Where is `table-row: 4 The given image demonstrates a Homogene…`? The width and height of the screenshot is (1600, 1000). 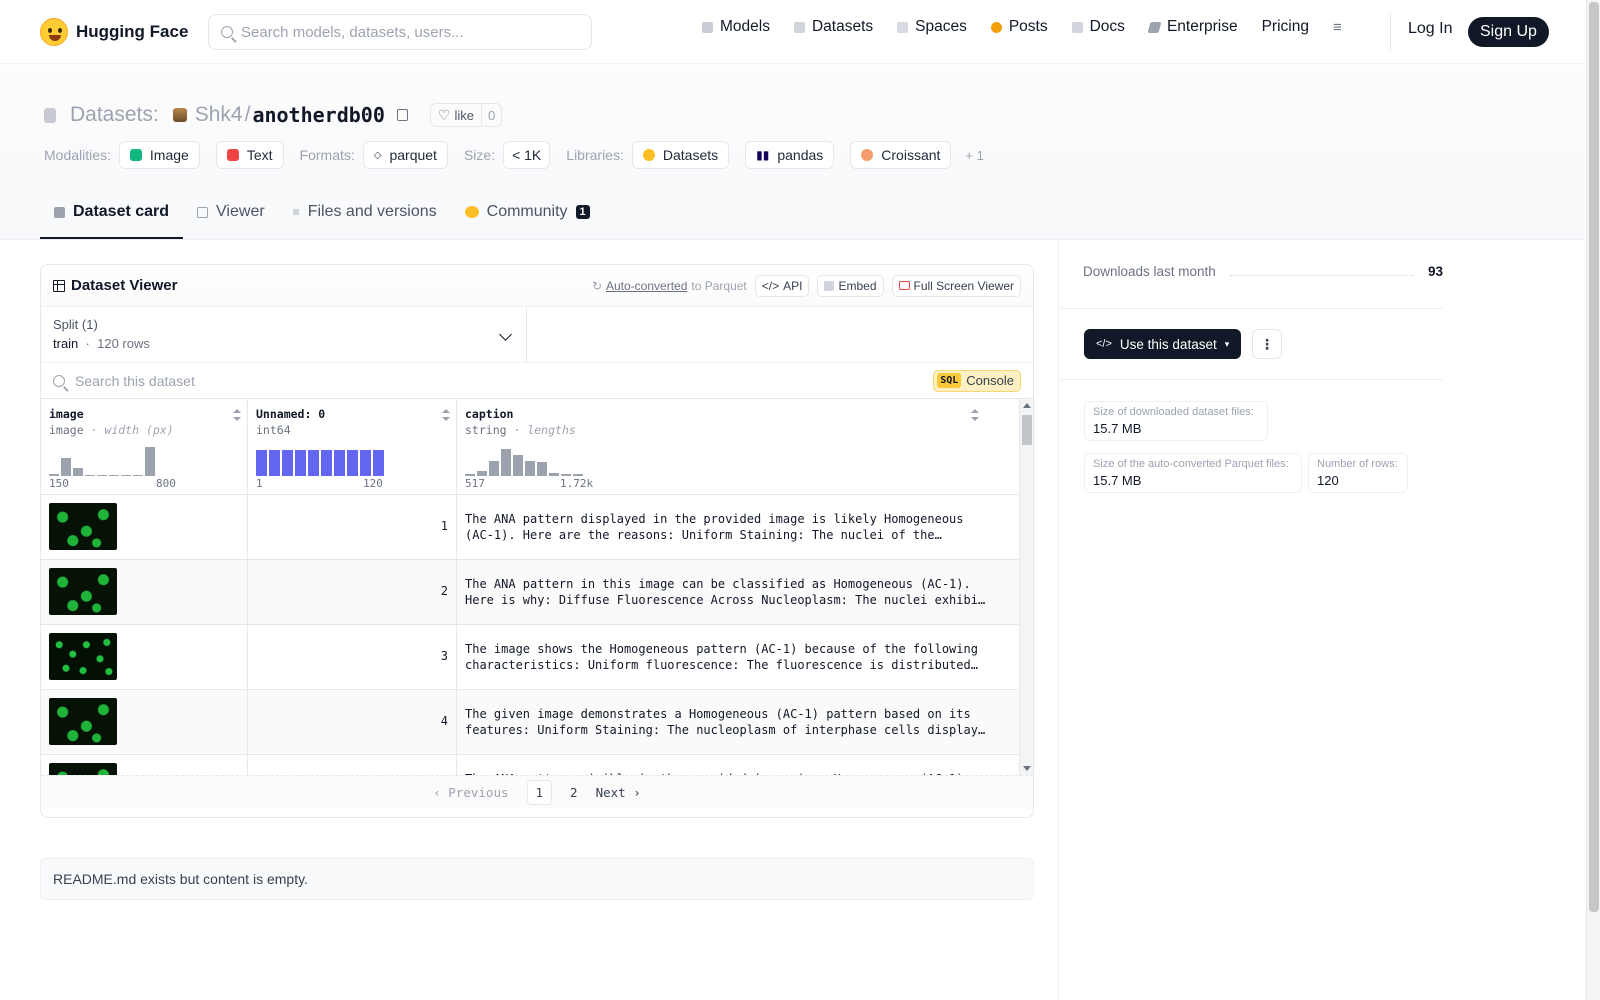 table-row: 4 The given image demonstrates a Homogene… is located at coordinates (537, 722).